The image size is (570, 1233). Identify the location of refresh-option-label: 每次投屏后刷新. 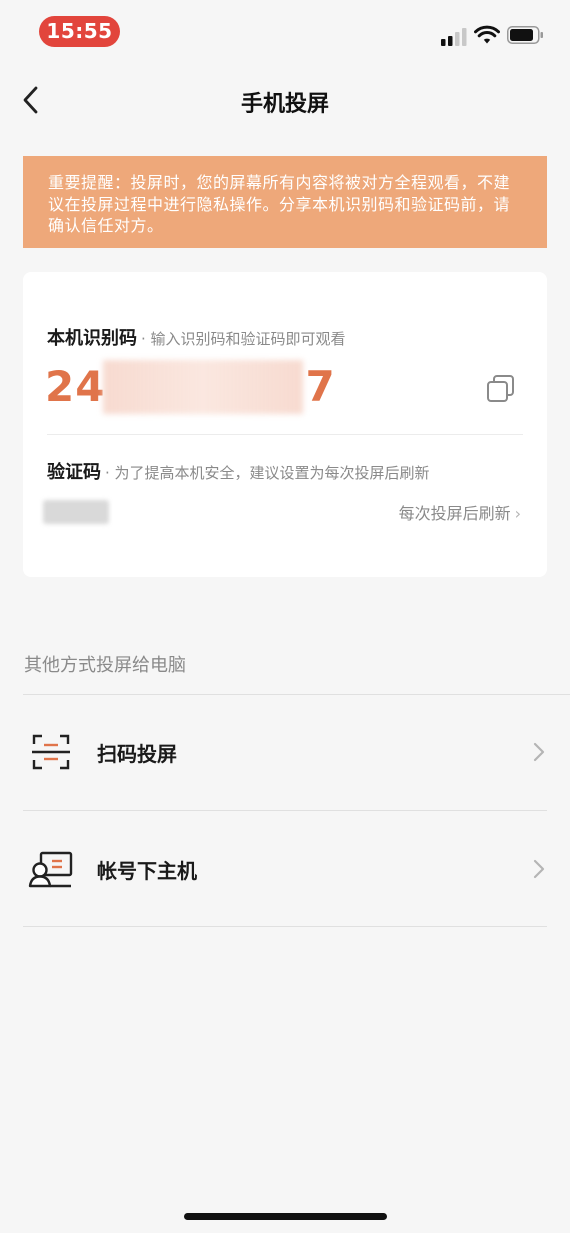
(454, 513).